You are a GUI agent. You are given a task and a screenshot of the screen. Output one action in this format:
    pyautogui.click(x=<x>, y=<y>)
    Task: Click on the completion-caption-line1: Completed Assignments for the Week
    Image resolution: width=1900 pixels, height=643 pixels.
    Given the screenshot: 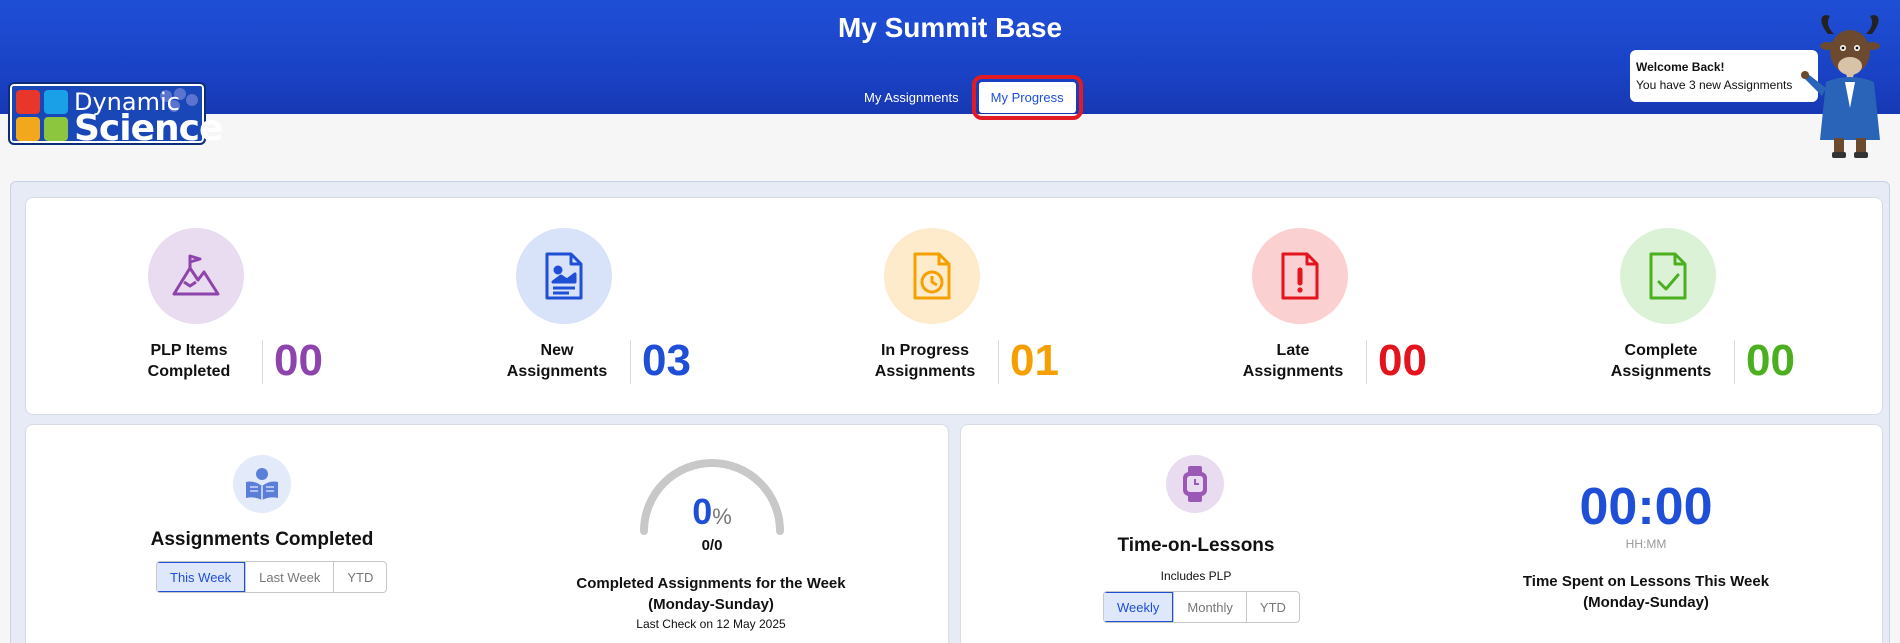 What is the action you would take?
    pyautogui.click(x=711, y=583)
    